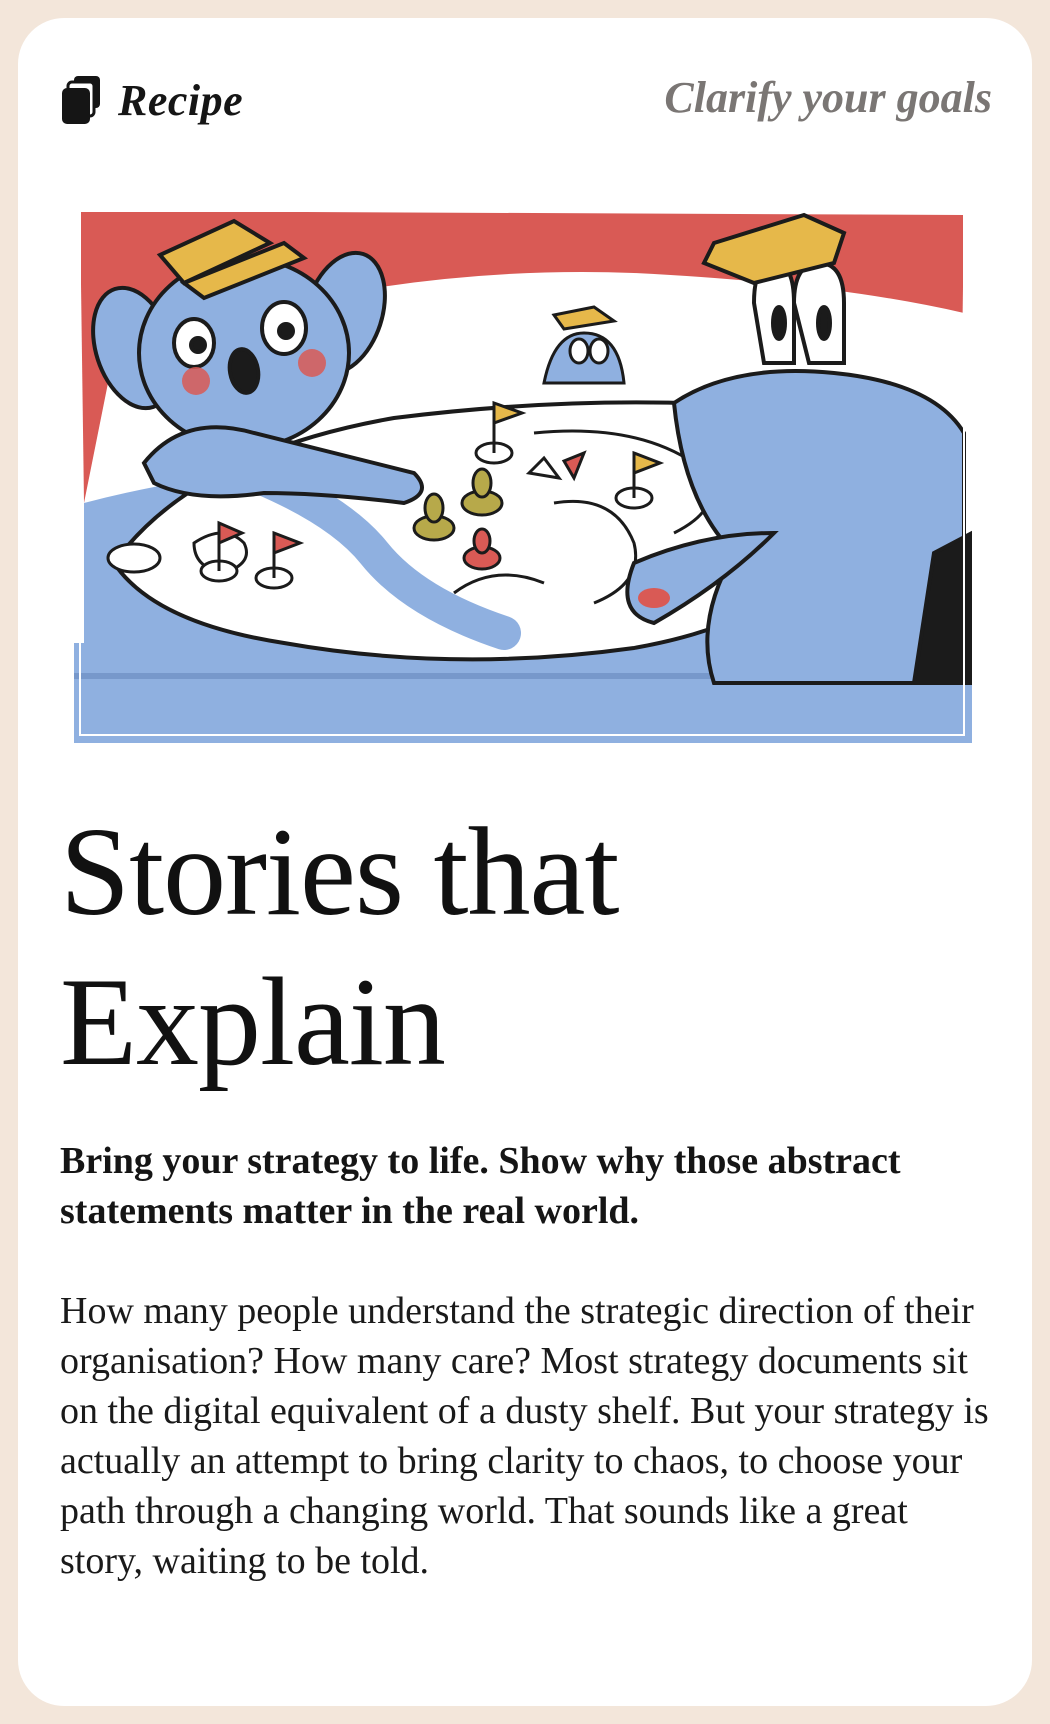 The height and width of the screenshot is (1724, 1050). I want to click on card-stack-icon, so click(81, 100).